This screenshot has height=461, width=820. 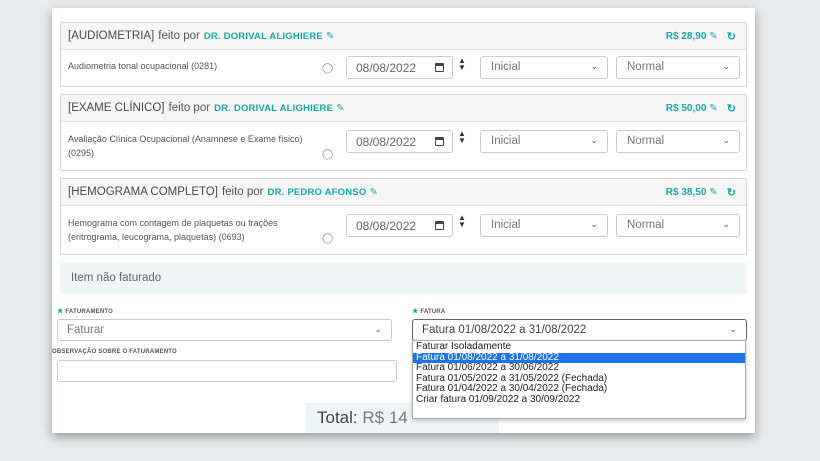 What do you see at coordinates (111, 36) in the screenshot?
I see `exam-name: [AUDIOMETRIA]` at bounding box center [111, 36].